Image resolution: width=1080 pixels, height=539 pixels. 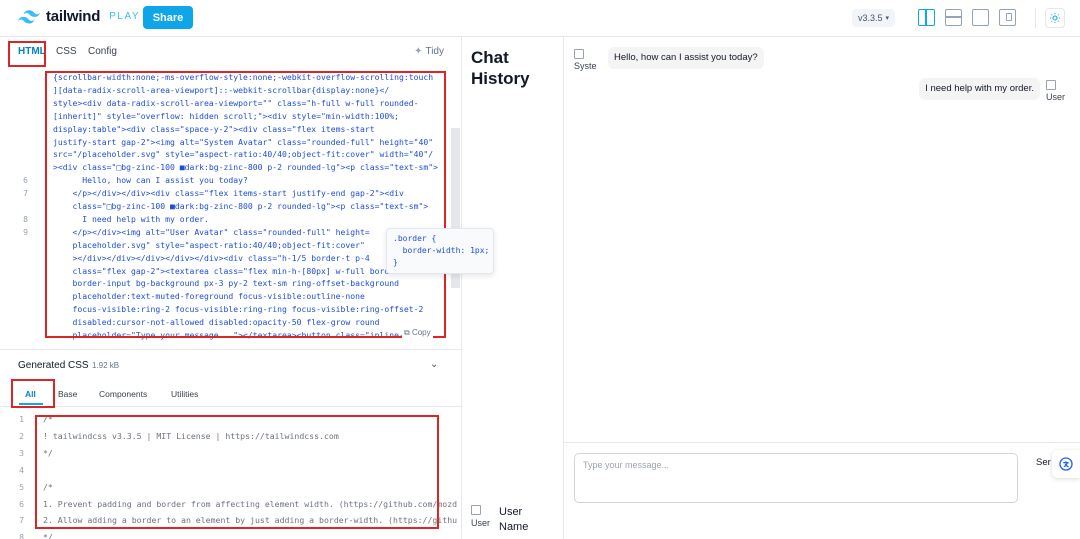 What do you see at coordinates (967, 17) in the screenshot?
I see `layout-switcher` at bounding box center [967, 17].